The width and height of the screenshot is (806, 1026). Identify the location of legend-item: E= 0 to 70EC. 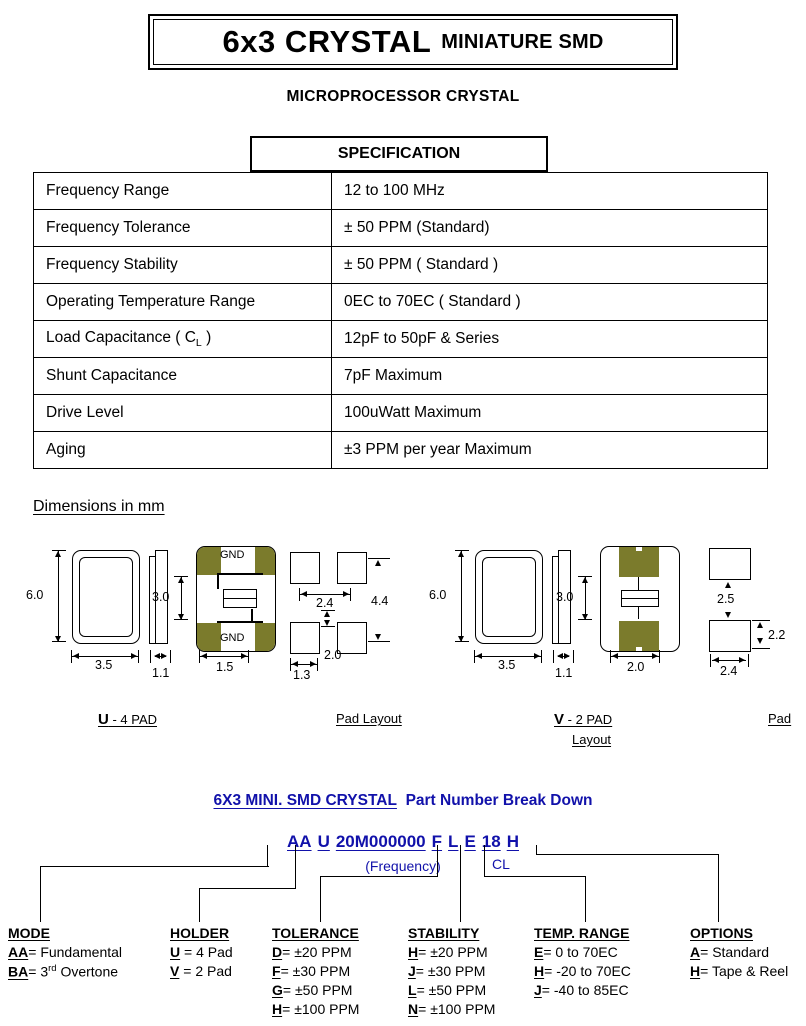
(576, 952).